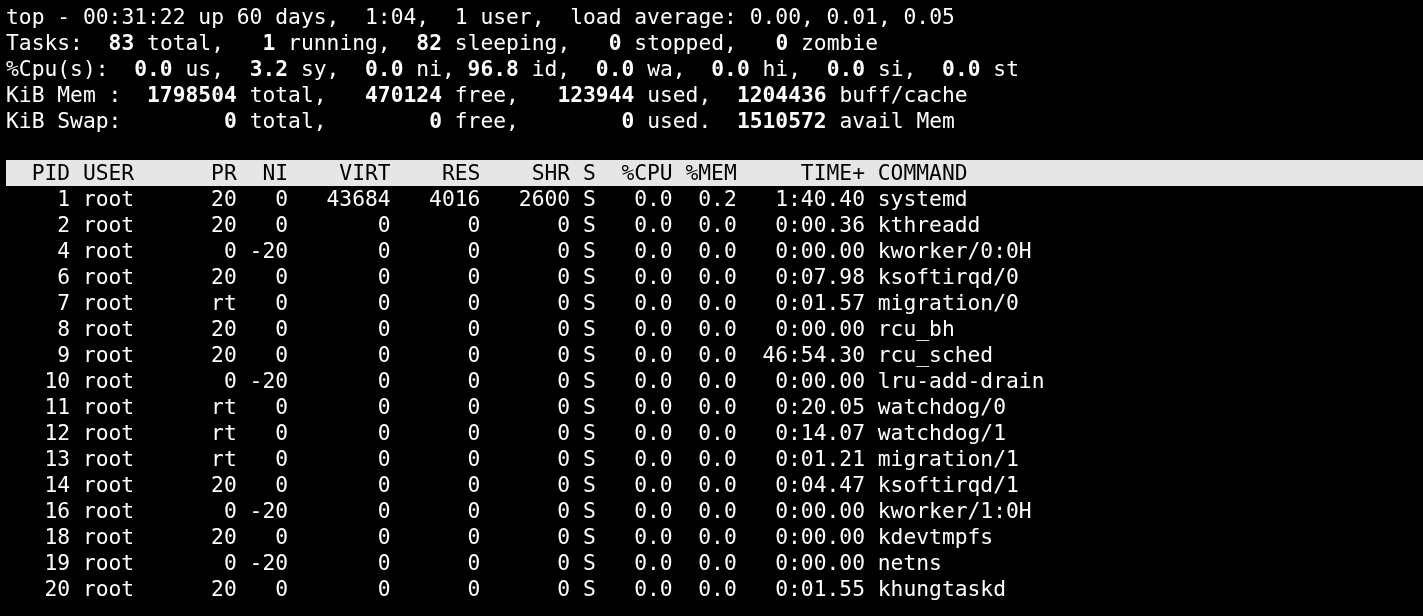 This screenshot has width=1423, height=616. Describe the element at coordinates (275, 173) in the screenshot. I see `column-header: NI` at that location.